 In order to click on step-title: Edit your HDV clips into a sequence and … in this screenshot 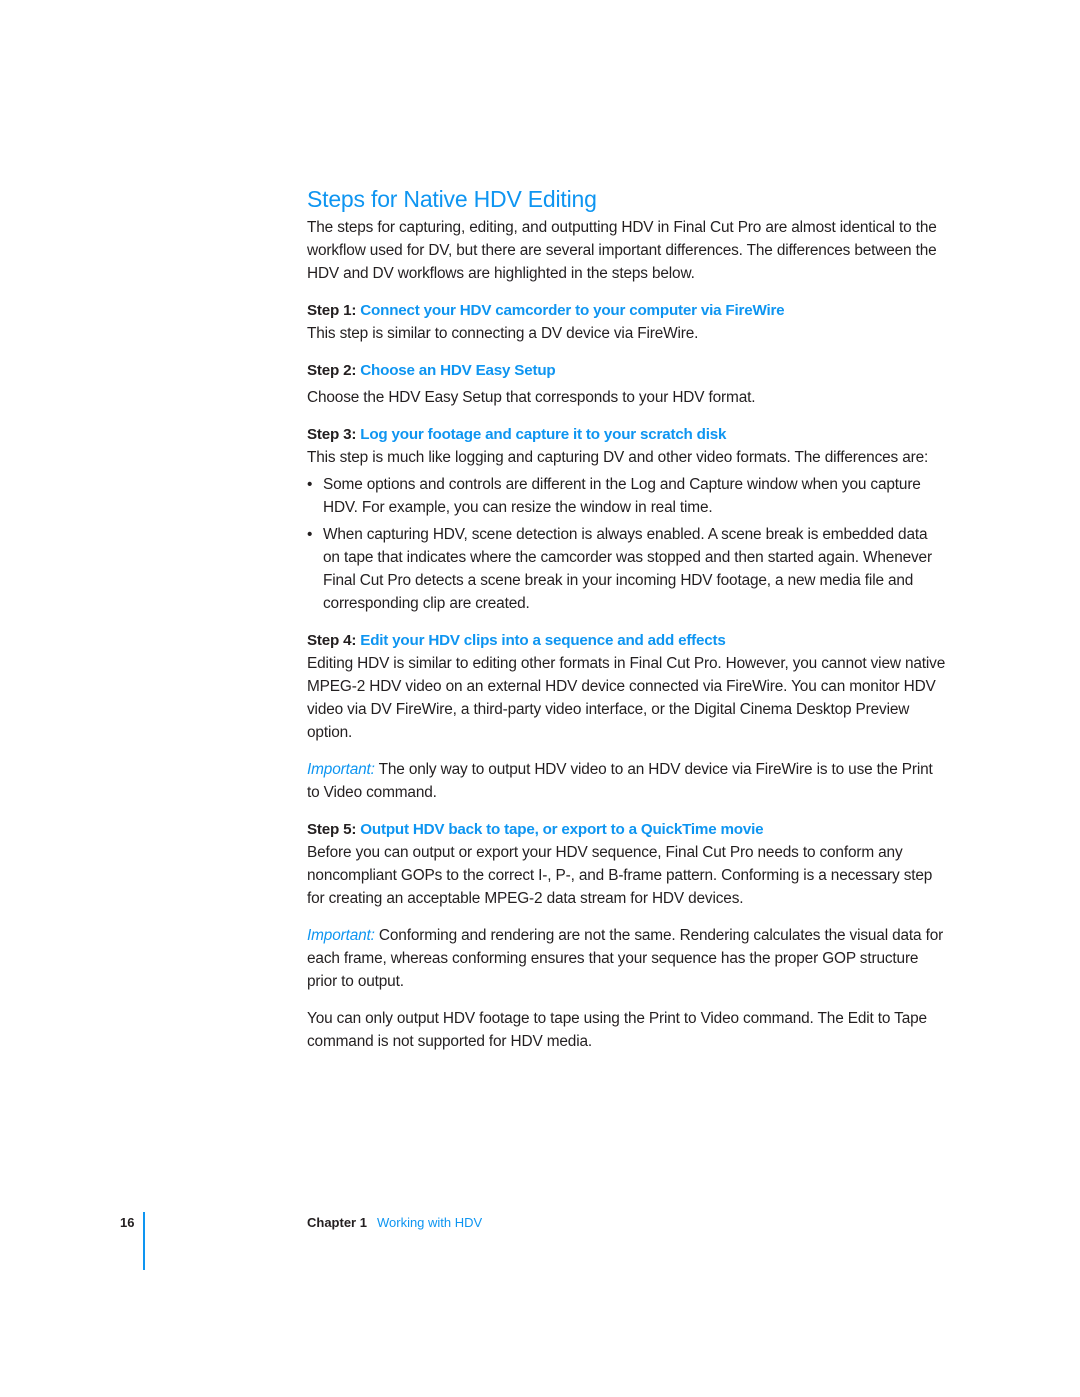, I will do `click(543, 640)`.